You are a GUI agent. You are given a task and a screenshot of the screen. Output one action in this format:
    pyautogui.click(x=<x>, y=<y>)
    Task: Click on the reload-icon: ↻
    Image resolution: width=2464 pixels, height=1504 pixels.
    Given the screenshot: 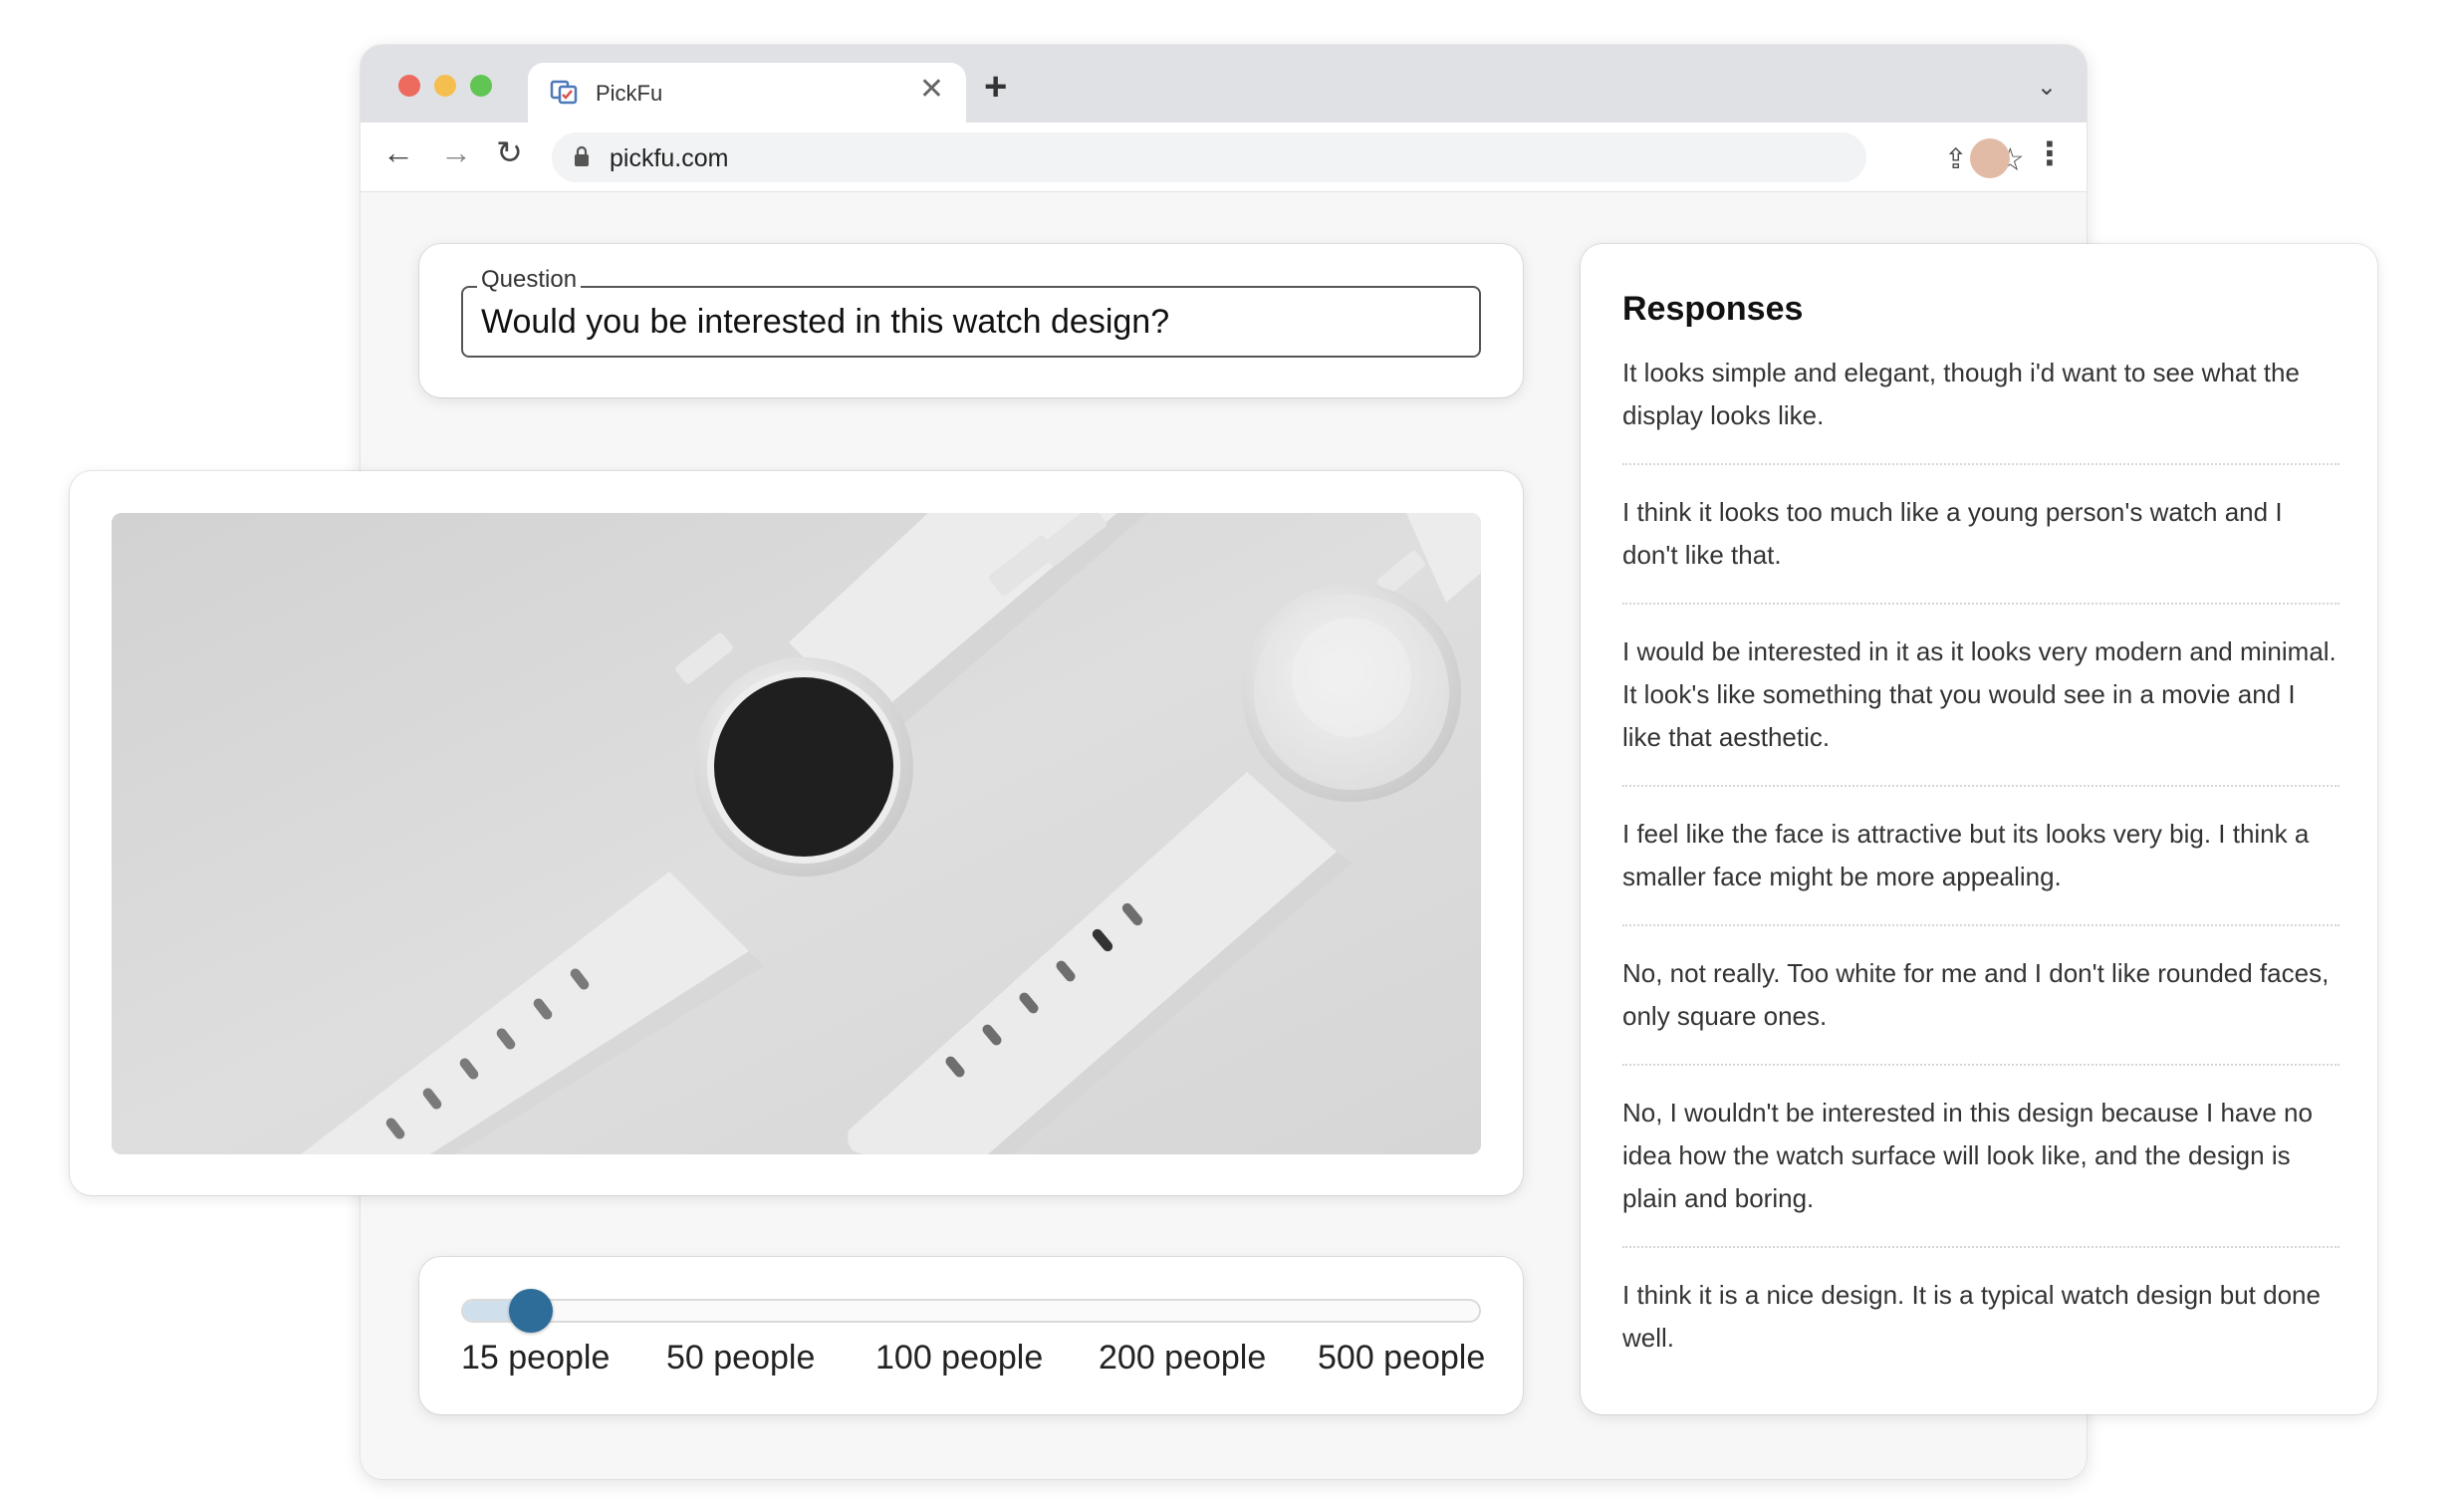 What is the action you would take?
    pyautogui.click(x=509, y=152)
    